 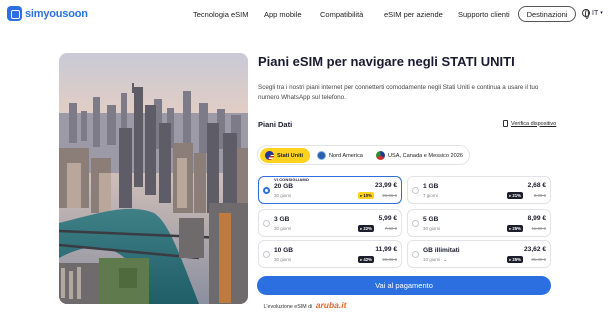 What do you see at coordinates (288, 307) in the screenshot?
I see `footer-note-text: L'evoluzione eSIM di` at bounding box center [288, 307].